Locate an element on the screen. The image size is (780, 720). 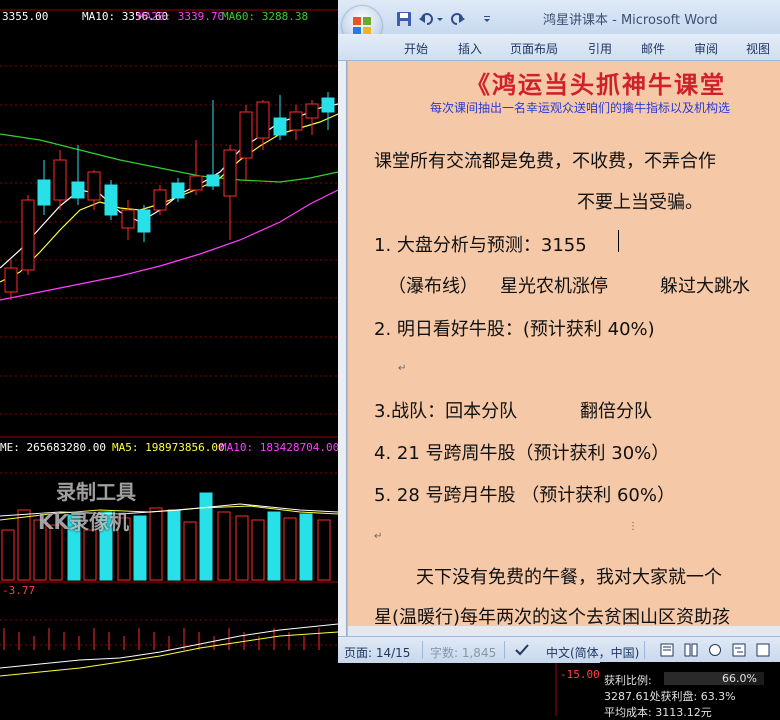
ma60-label: MA60: 3288.38 is located at coordinates (265, 16).